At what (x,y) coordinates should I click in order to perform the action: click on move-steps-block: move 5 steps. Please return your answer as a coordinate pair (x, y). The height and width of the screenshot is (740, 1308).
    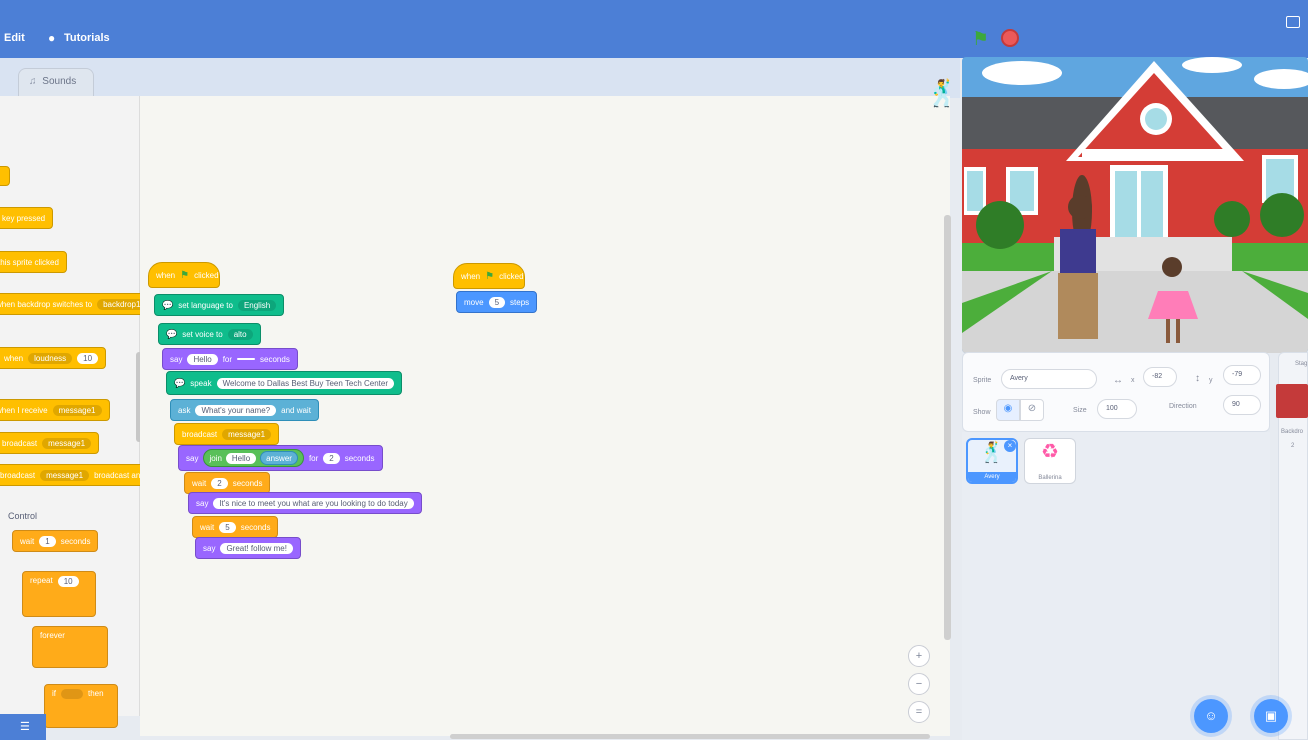
    Looking at the image, I should click on (497, 302).